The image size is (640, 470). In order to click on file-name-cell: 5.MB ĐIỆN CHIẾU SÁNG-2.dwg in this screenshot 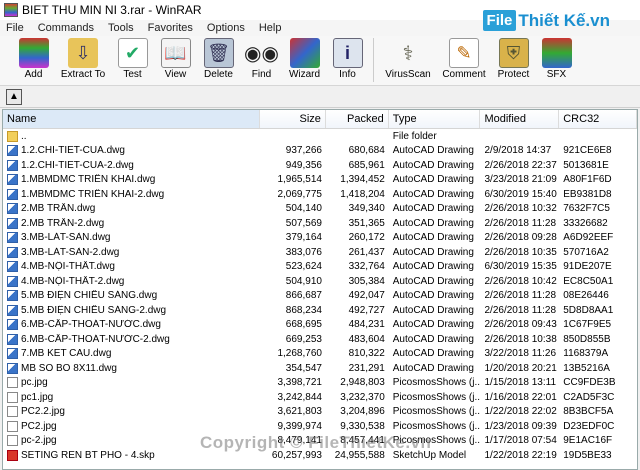, I will do `click(131, 310)`.